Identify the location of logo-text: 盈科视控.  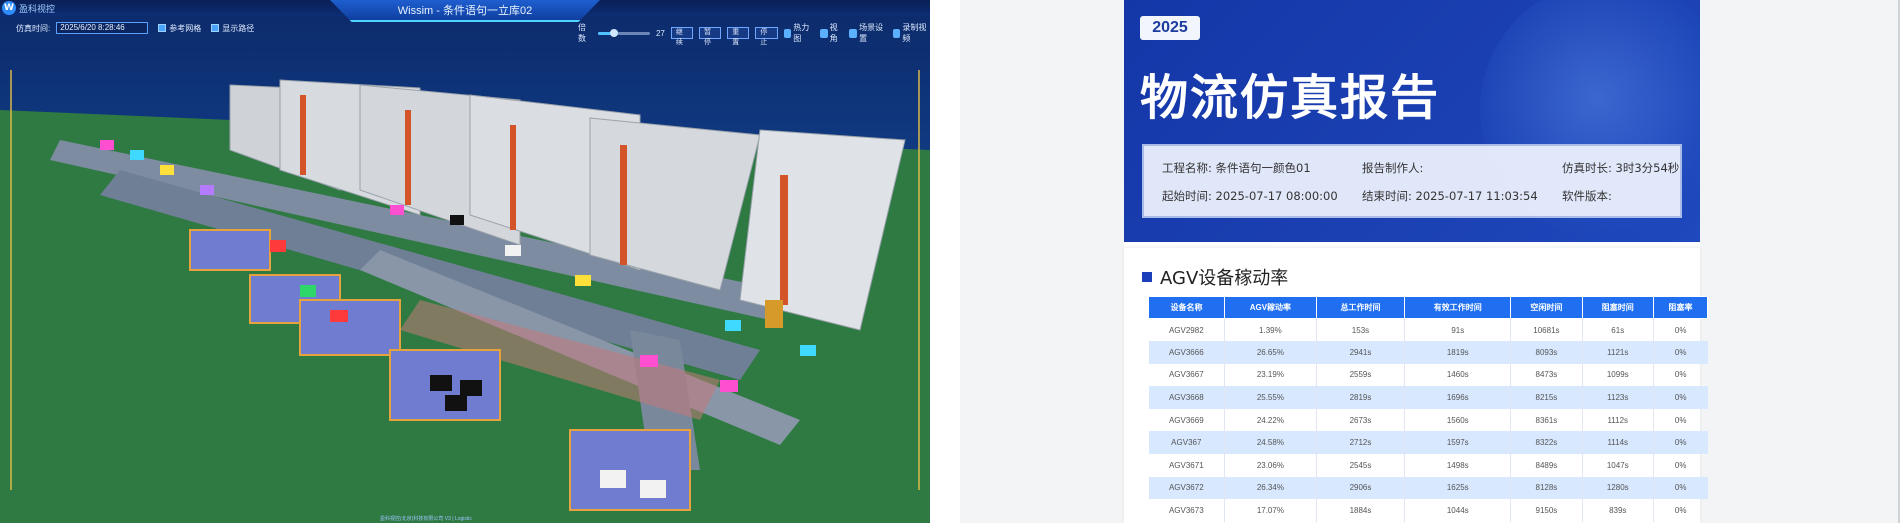
(37, 8).